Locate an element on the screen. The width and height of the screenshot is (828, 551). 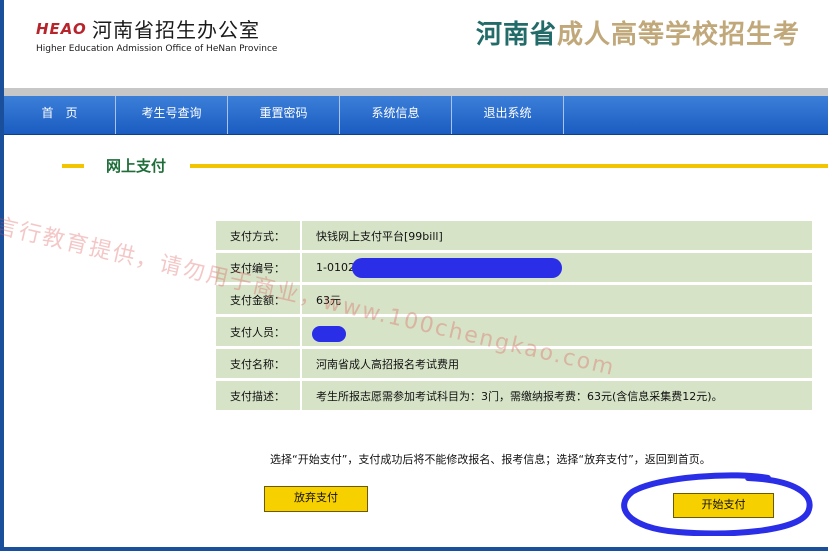
bottom-border is located at coordinates (416, 549).